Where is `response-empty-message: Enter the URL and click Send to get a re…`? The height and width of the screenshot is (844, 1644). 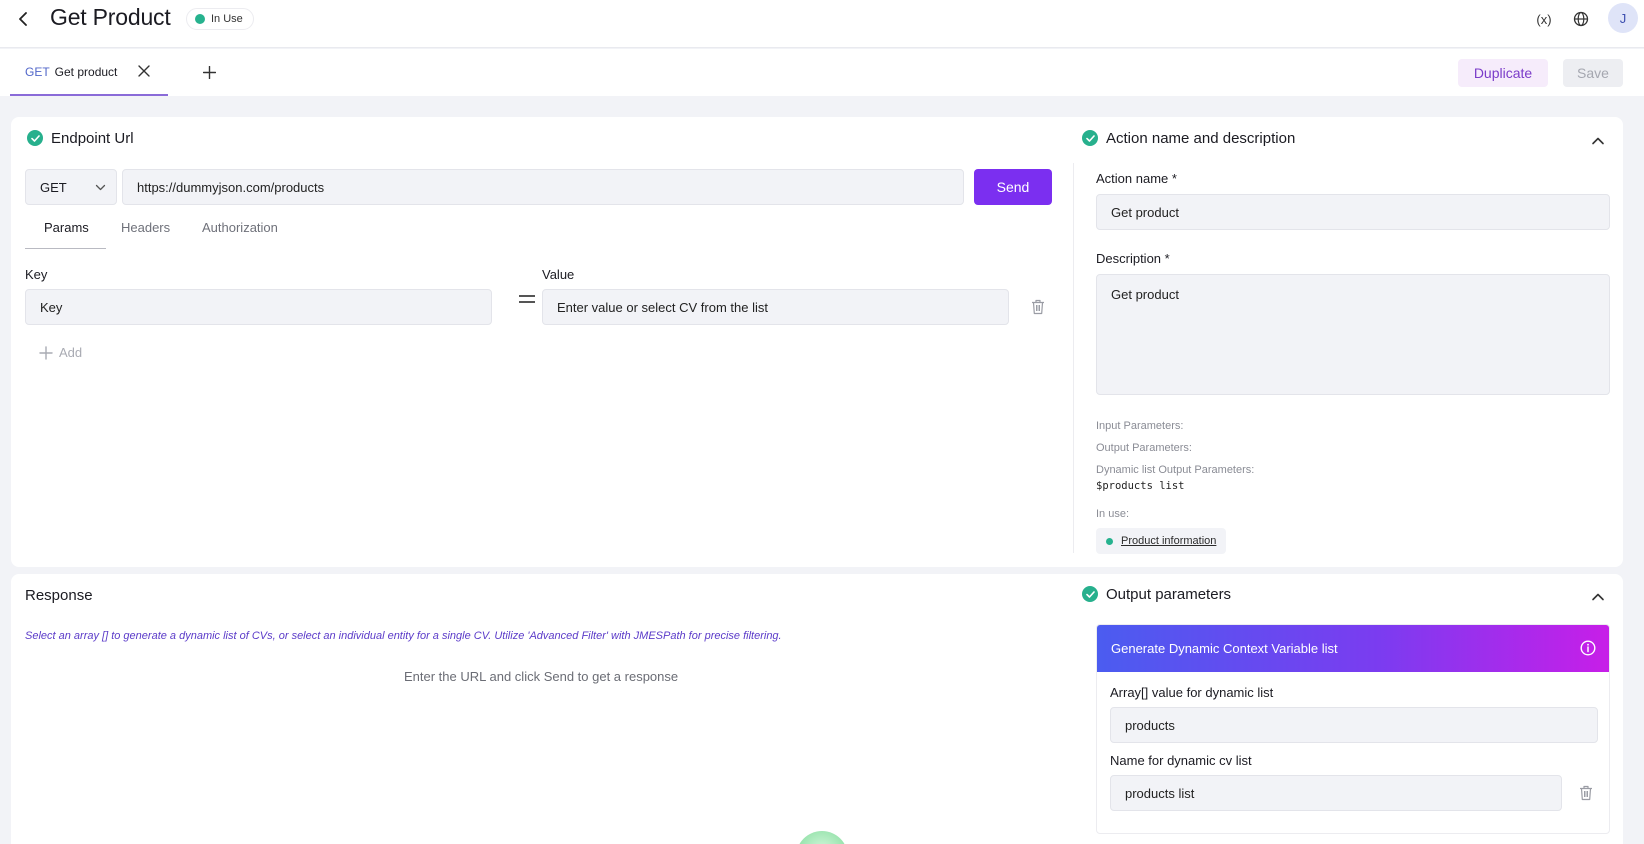 response-empty-message: Enter the URL and click Send to get a re… is located at coordinates (541, 676).